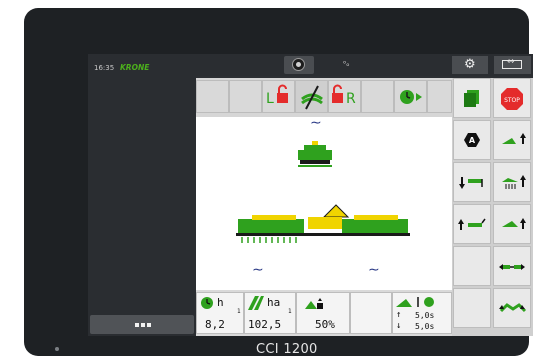  What do you see at coordinates (415, 302) in the screenshot?
I see `raise-lower-icon` at bounding box center [415, 302].